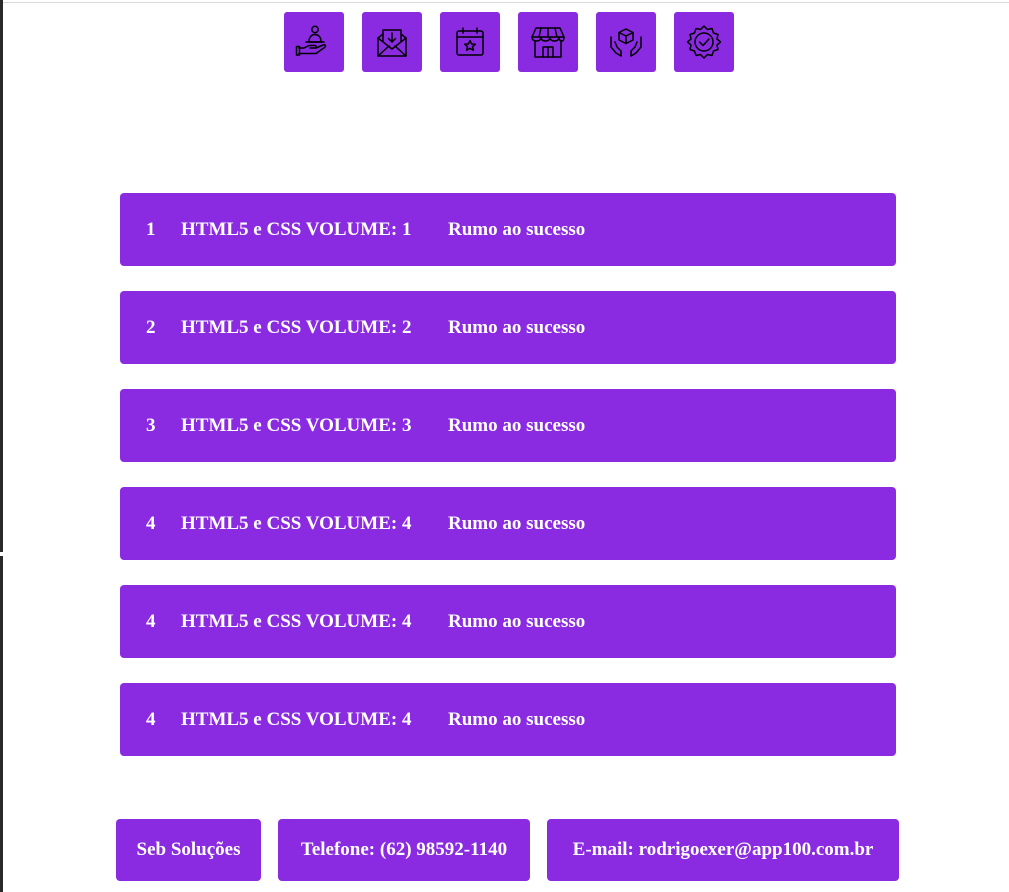 Image resolution: width=1009 pixels, height=892 pixels. What do you see at coordinates (506, 2) in the screenshot?
I see `top-divider` at bounding box center [506, 2].